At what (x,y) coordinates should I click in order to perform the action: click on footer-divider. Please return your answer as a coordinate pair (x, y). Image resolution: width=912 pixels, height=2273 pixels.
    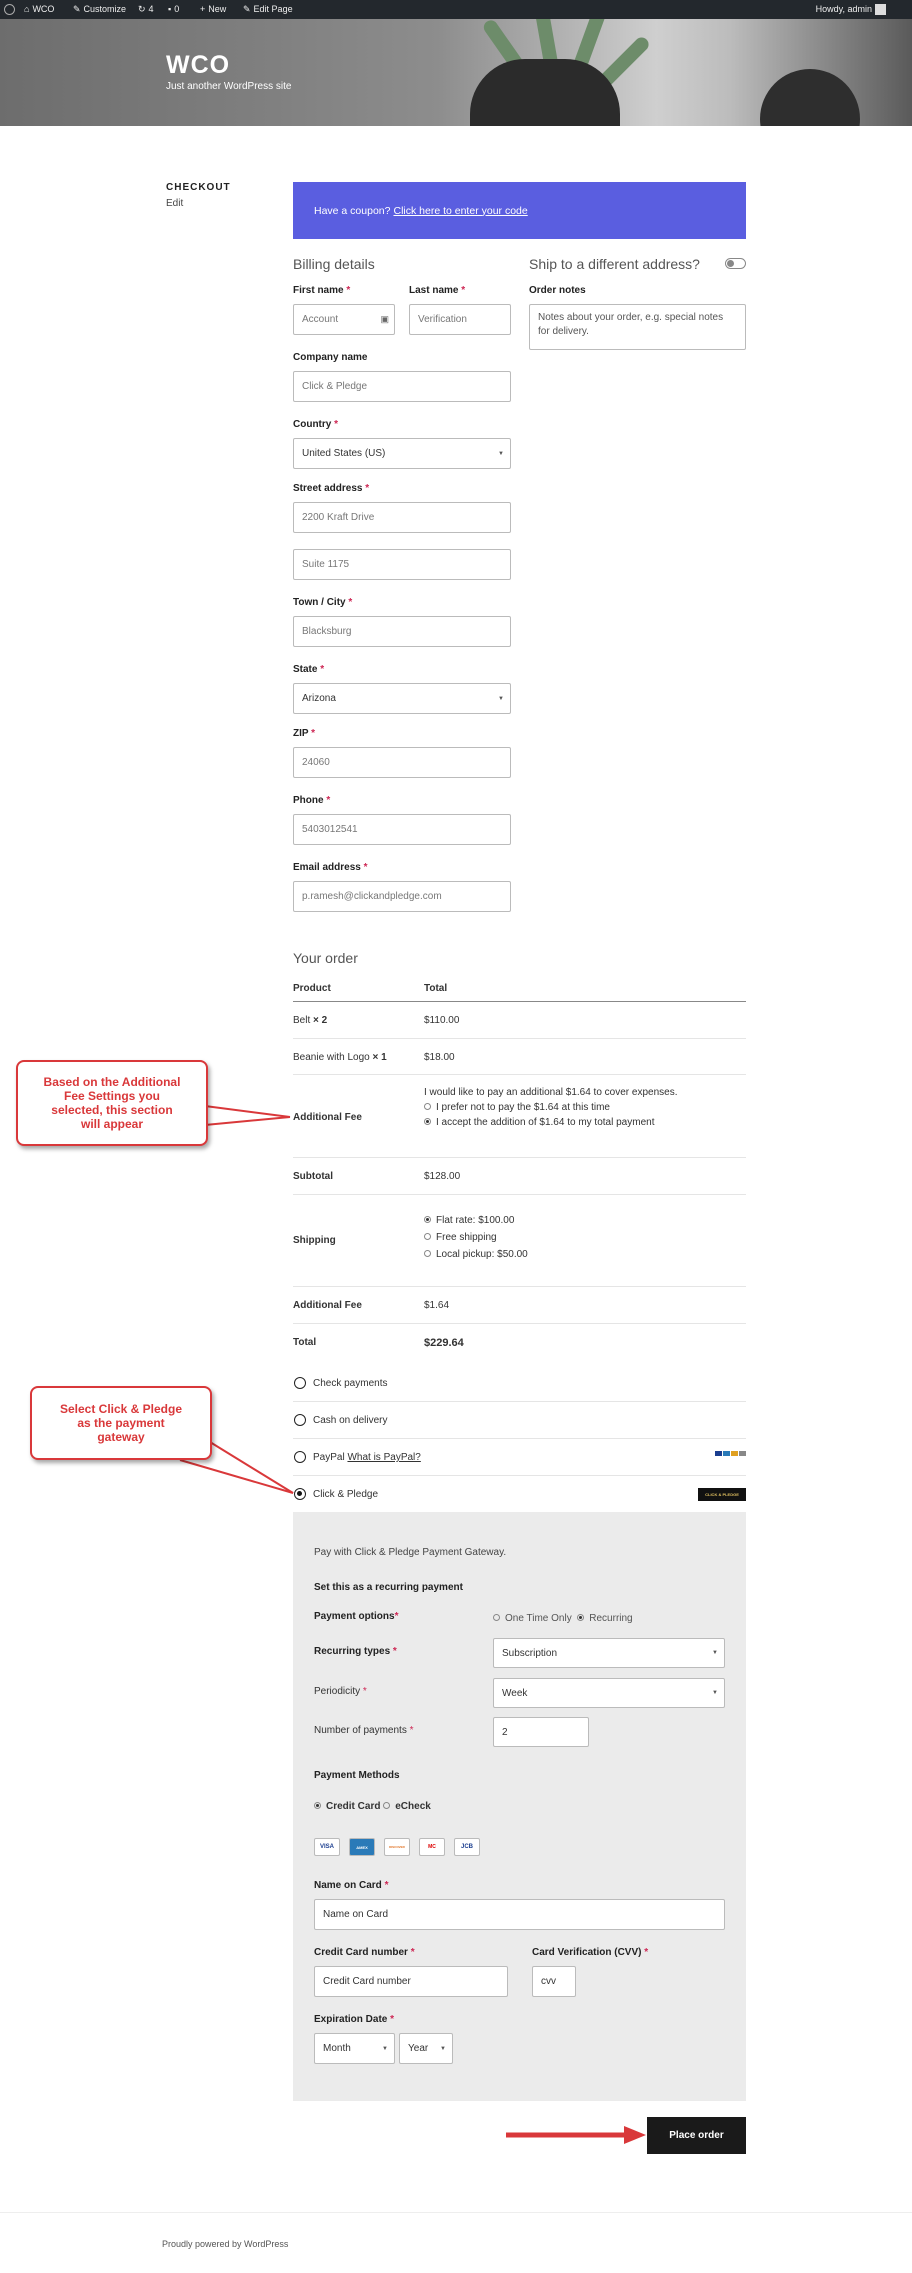
    Looking at the image, I should click on (456, 2212).